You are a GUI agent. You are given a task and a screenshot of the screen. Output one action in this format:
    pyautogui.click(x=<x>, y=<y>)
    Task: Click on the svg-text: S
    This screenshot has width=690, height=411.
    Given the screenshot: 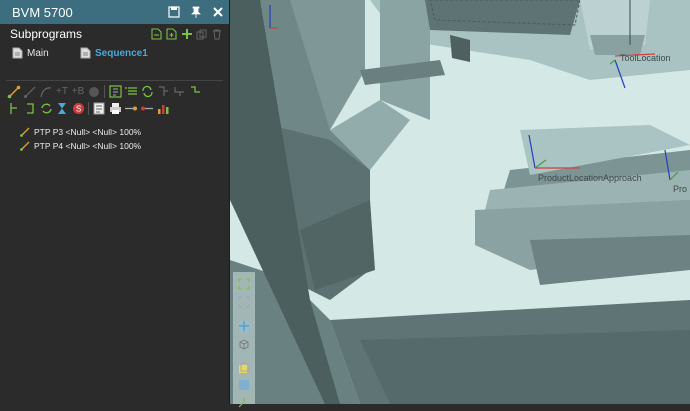 What is the action you would take?
    pyautogui.click(x=77, y=108)
    